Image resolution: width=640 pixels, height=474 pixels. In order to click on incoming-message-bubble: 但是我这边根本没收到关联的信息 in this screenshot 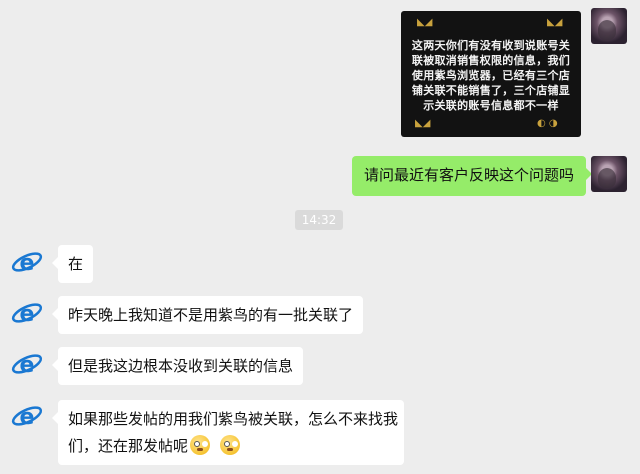, I will do `click(177, 366)`.